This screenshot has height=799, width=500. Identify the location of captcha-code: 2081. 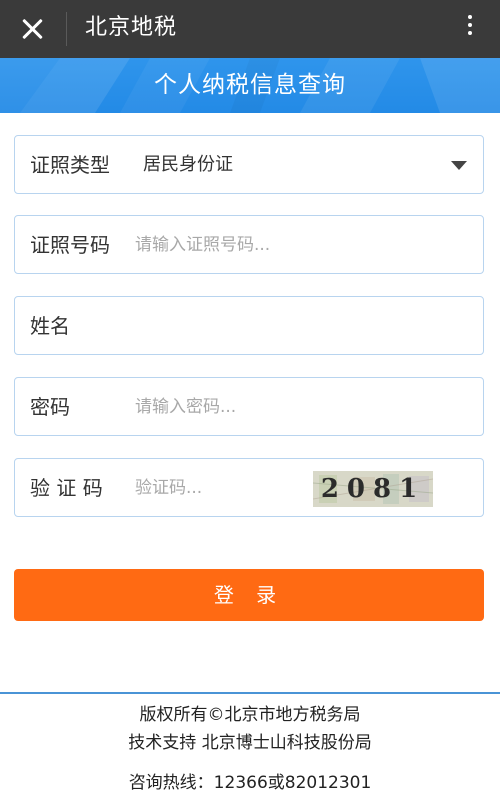
(373, 489).